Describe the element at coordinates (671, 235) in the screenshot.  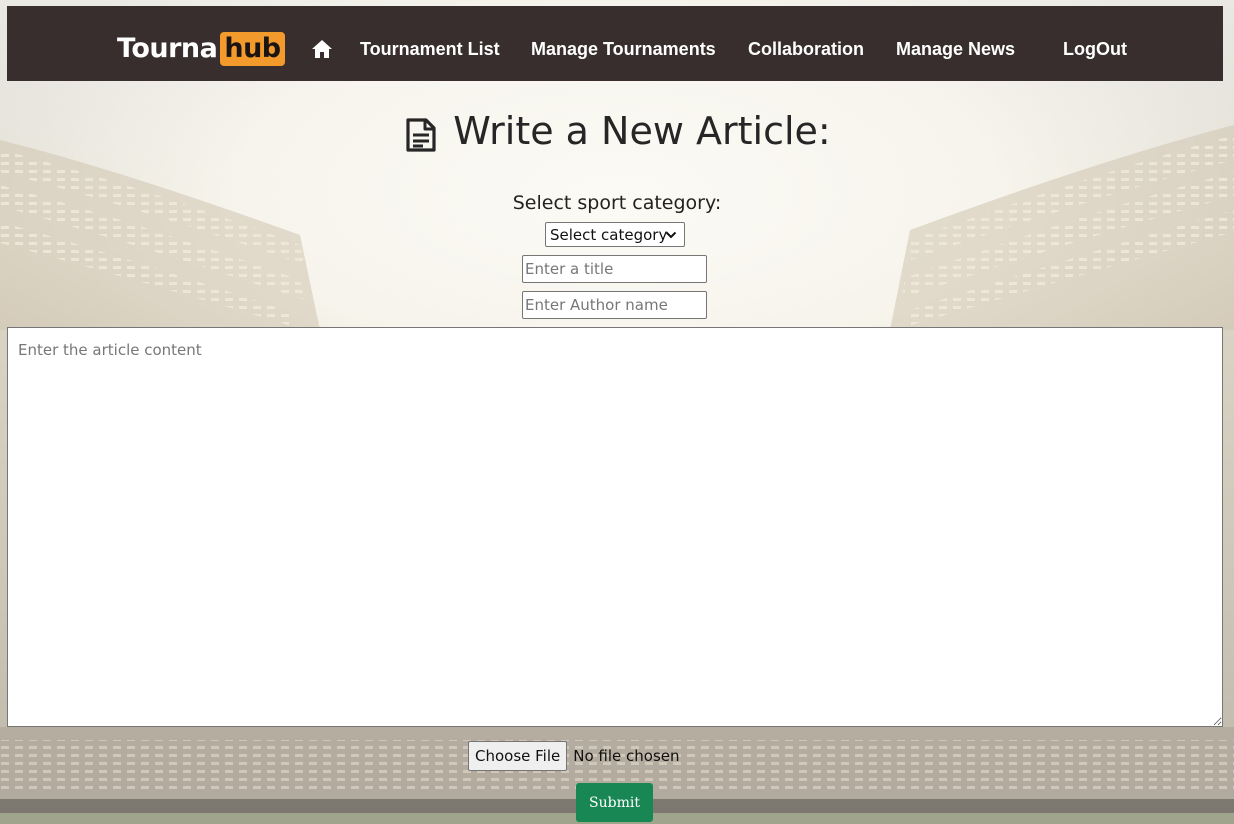
I see `chevron-down-icon` at that location.